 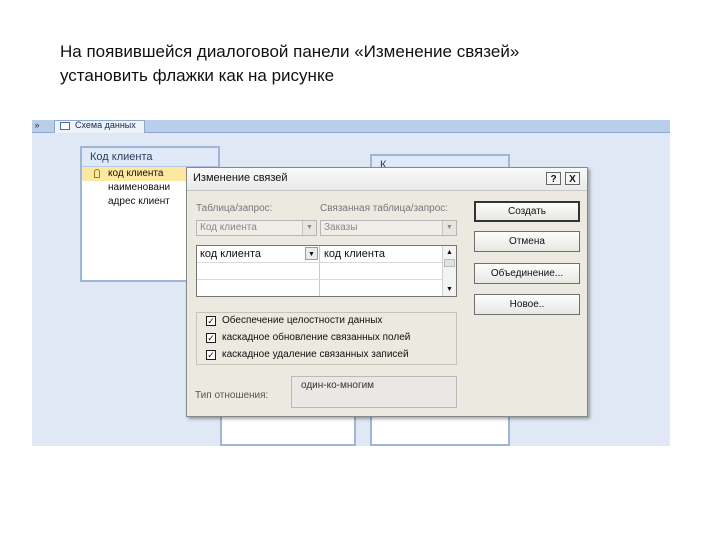 I want to click on table-query-label: Таблица/запрос:, so click(x=234, y=208).